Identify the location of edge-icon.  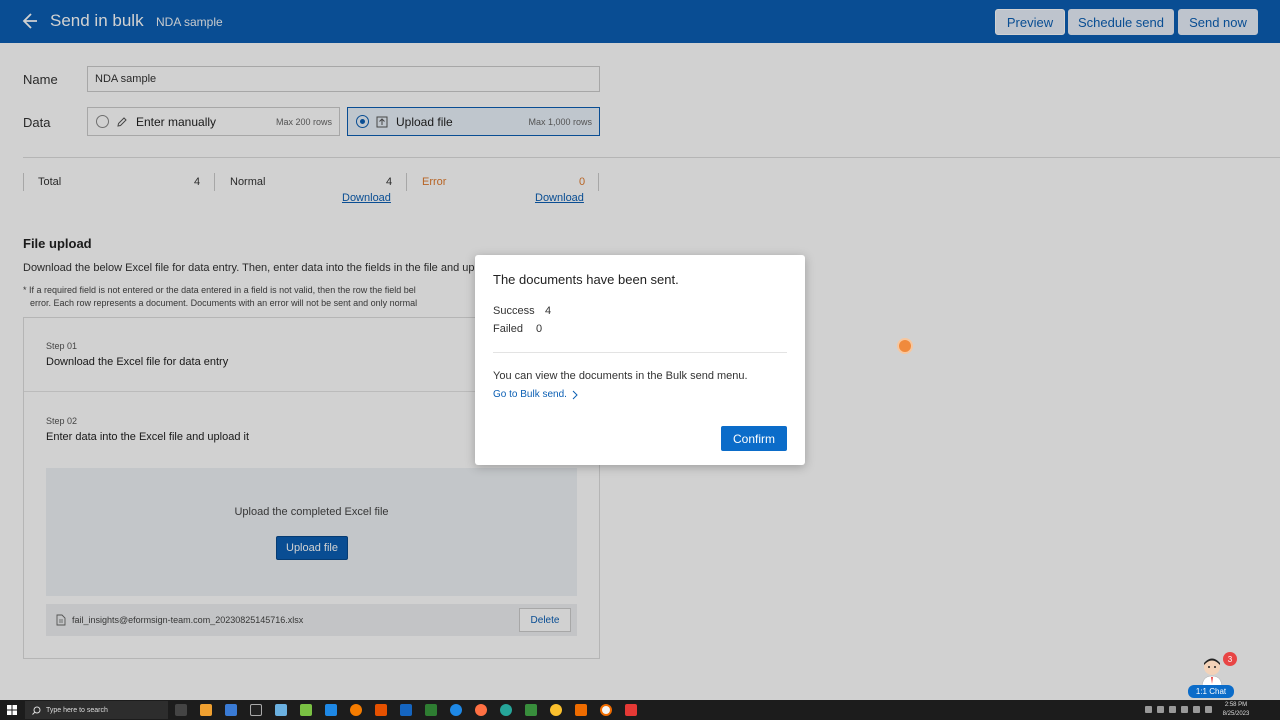
(506, 710).